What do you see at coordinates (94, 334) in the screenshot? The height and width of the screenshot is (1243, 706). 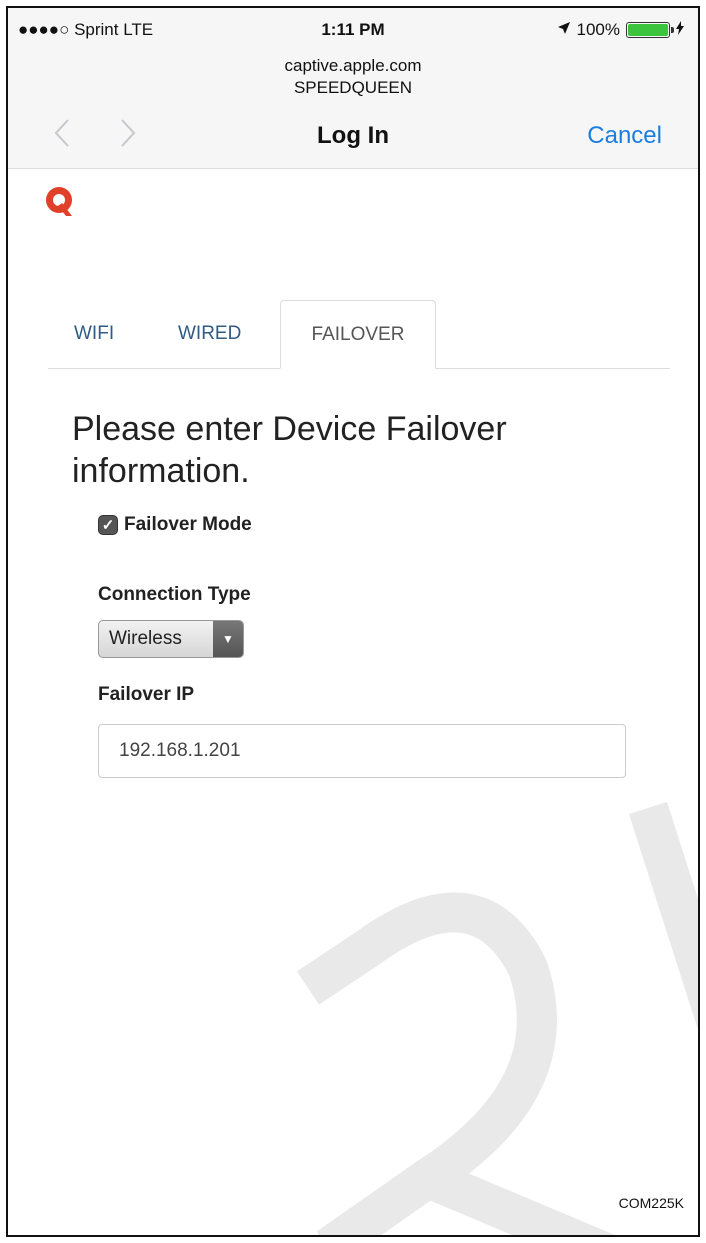 I see `tab-wifi: WIFI` at bounding box center [94, 334].